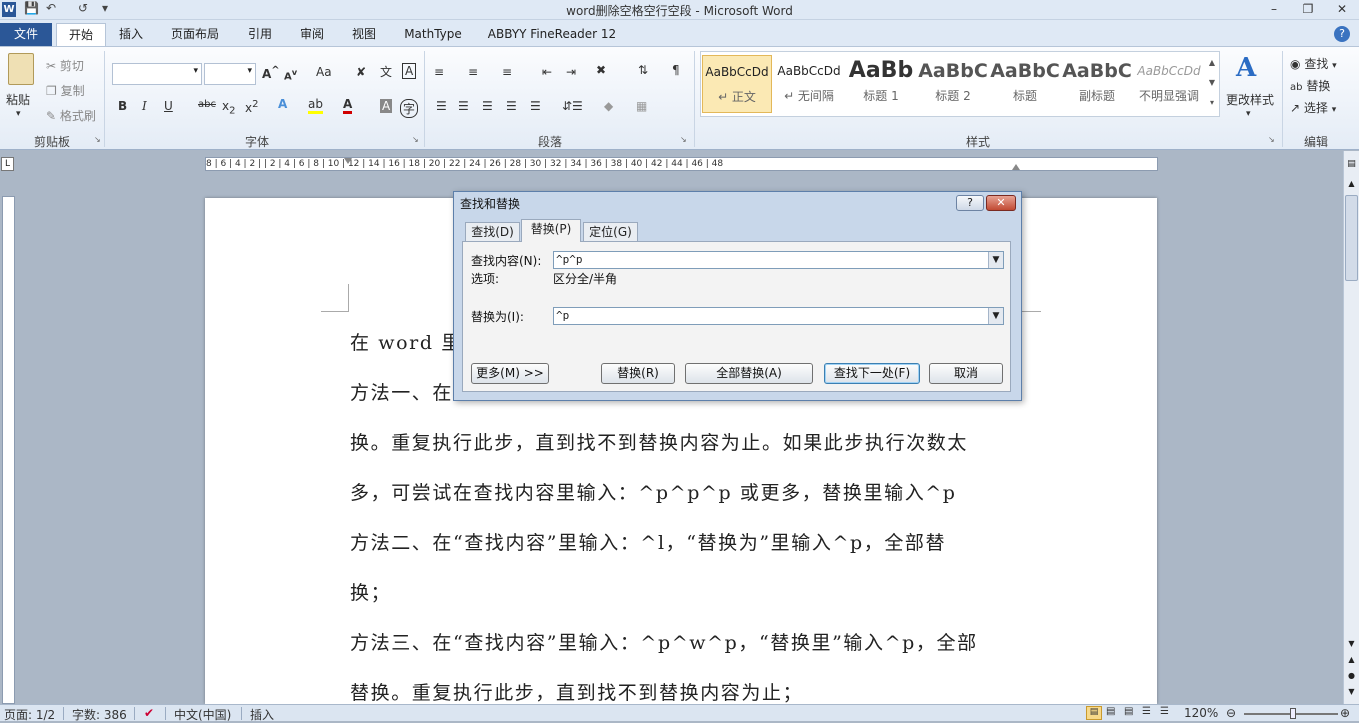  I want to click on change-styles-icon: A, so click(1246, 68).